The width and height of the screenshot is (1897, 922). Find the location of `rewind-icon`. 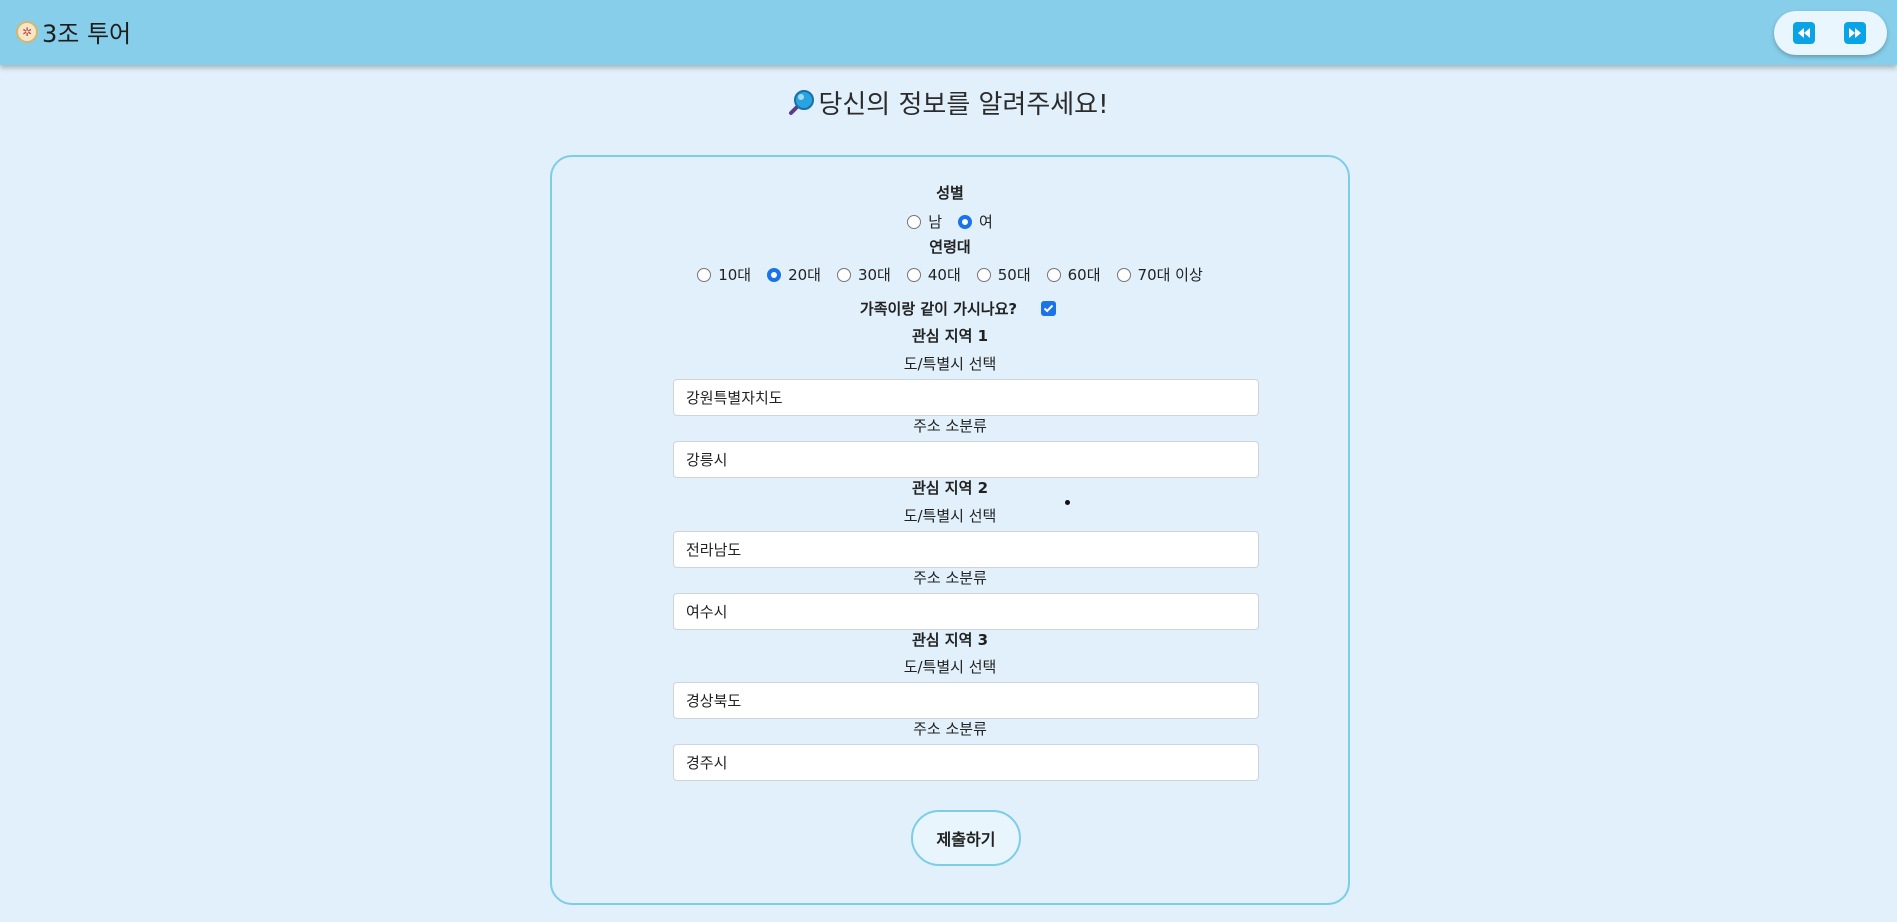

rewind-icon is located at coordinates (1804, 33).